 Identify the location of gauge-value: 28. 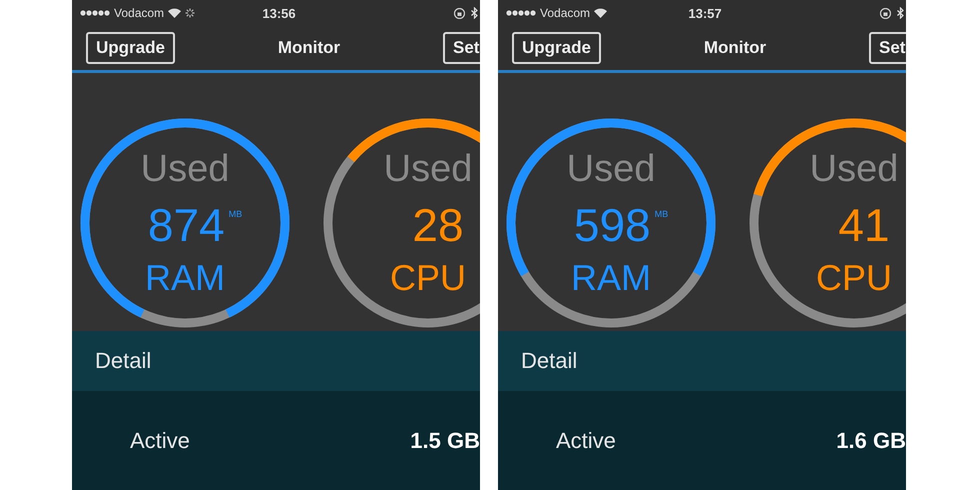
(438, 225).